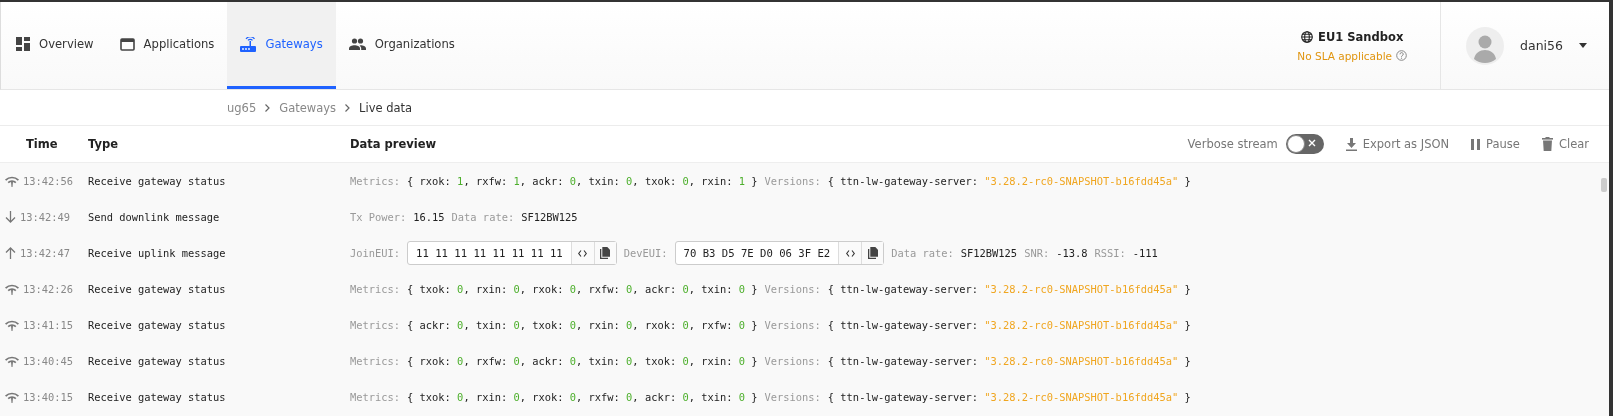 The height and width of the screenshot is (416, 1613). I want to click on nav-tab: Gateways, so click(281, 45).